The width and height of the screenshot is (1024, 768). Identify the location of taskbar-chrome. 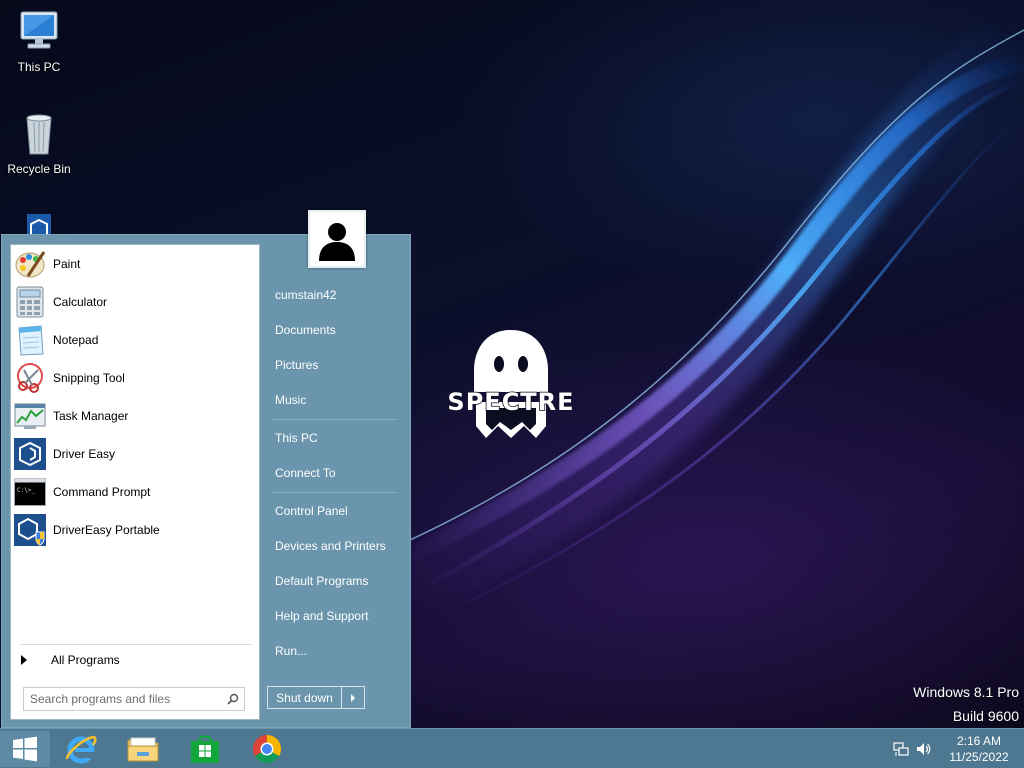
(267, 749).